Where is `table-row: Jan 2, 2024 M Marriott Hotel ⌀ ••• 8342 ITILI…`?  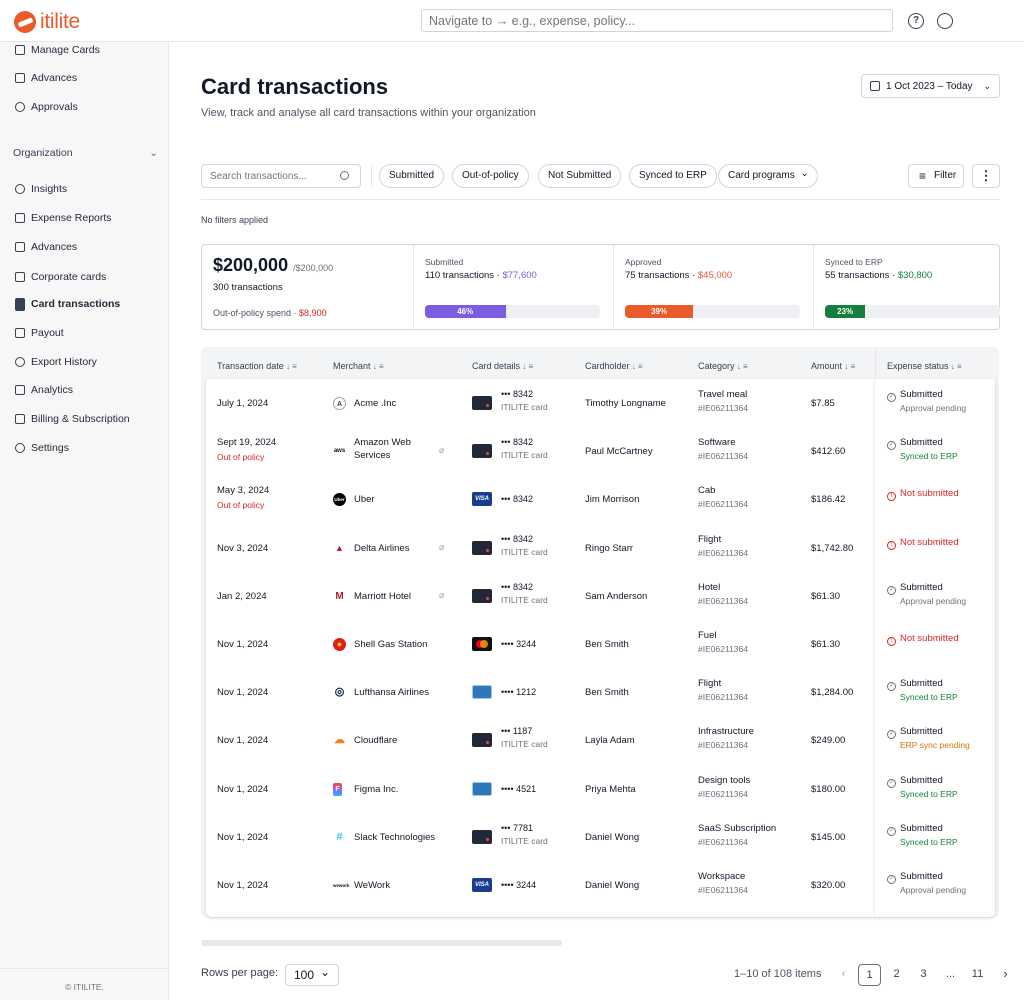 table-row: Jan 2, 2024 M Marriott Hotel ⌀ ••• 8342 ITILI… is located at coordinates (600, 596).